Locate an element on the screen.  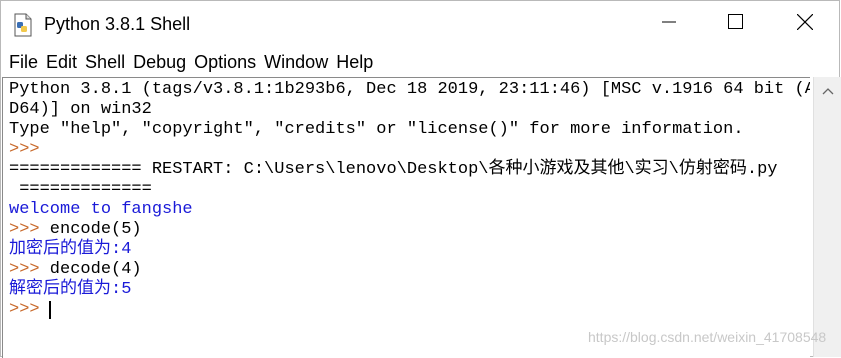
command-line: >>> encode(5) is located at coordinates (75, 230).